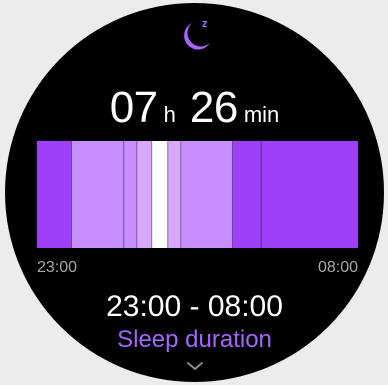  I want to click on chevron-down-icon, so click(195, 366).